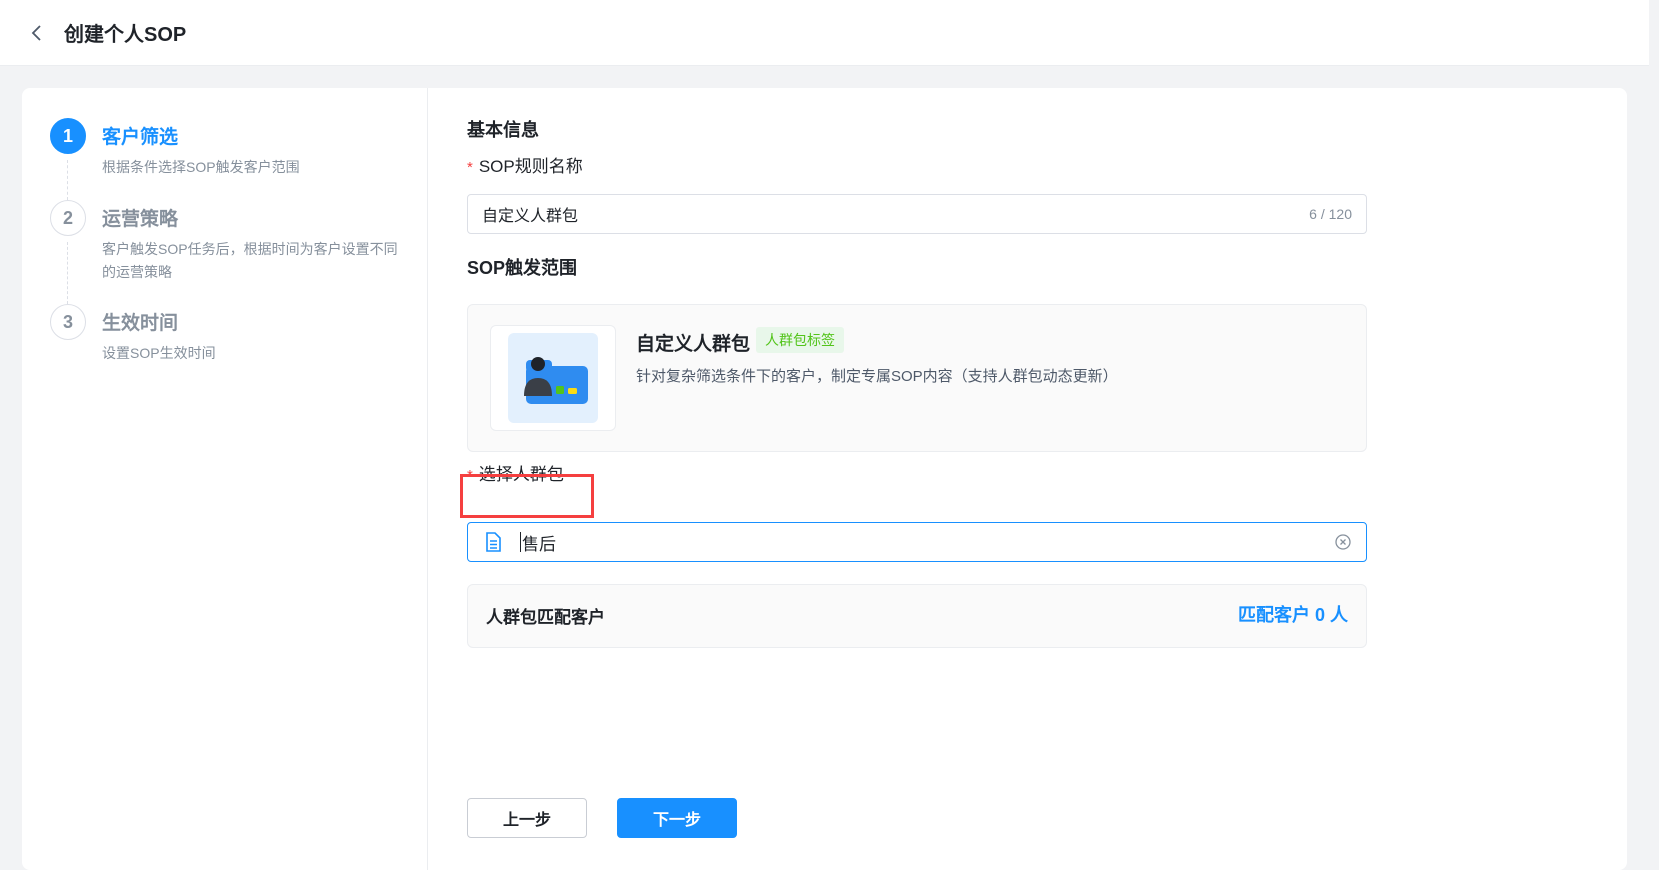 The height and width of the screenshot is (870, 1659). Describe the element at coordinates (1343, 542) in the screenshot. I see `clear-icon` at that location.